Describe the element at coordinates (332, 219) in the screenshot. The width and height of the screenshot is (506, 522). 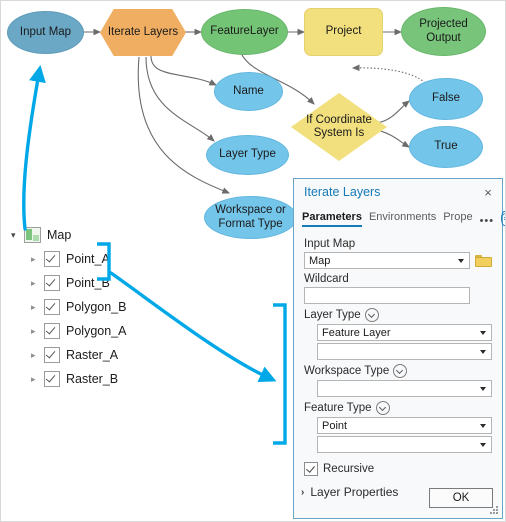
I see `tab-parameters: Parameters` at that location.